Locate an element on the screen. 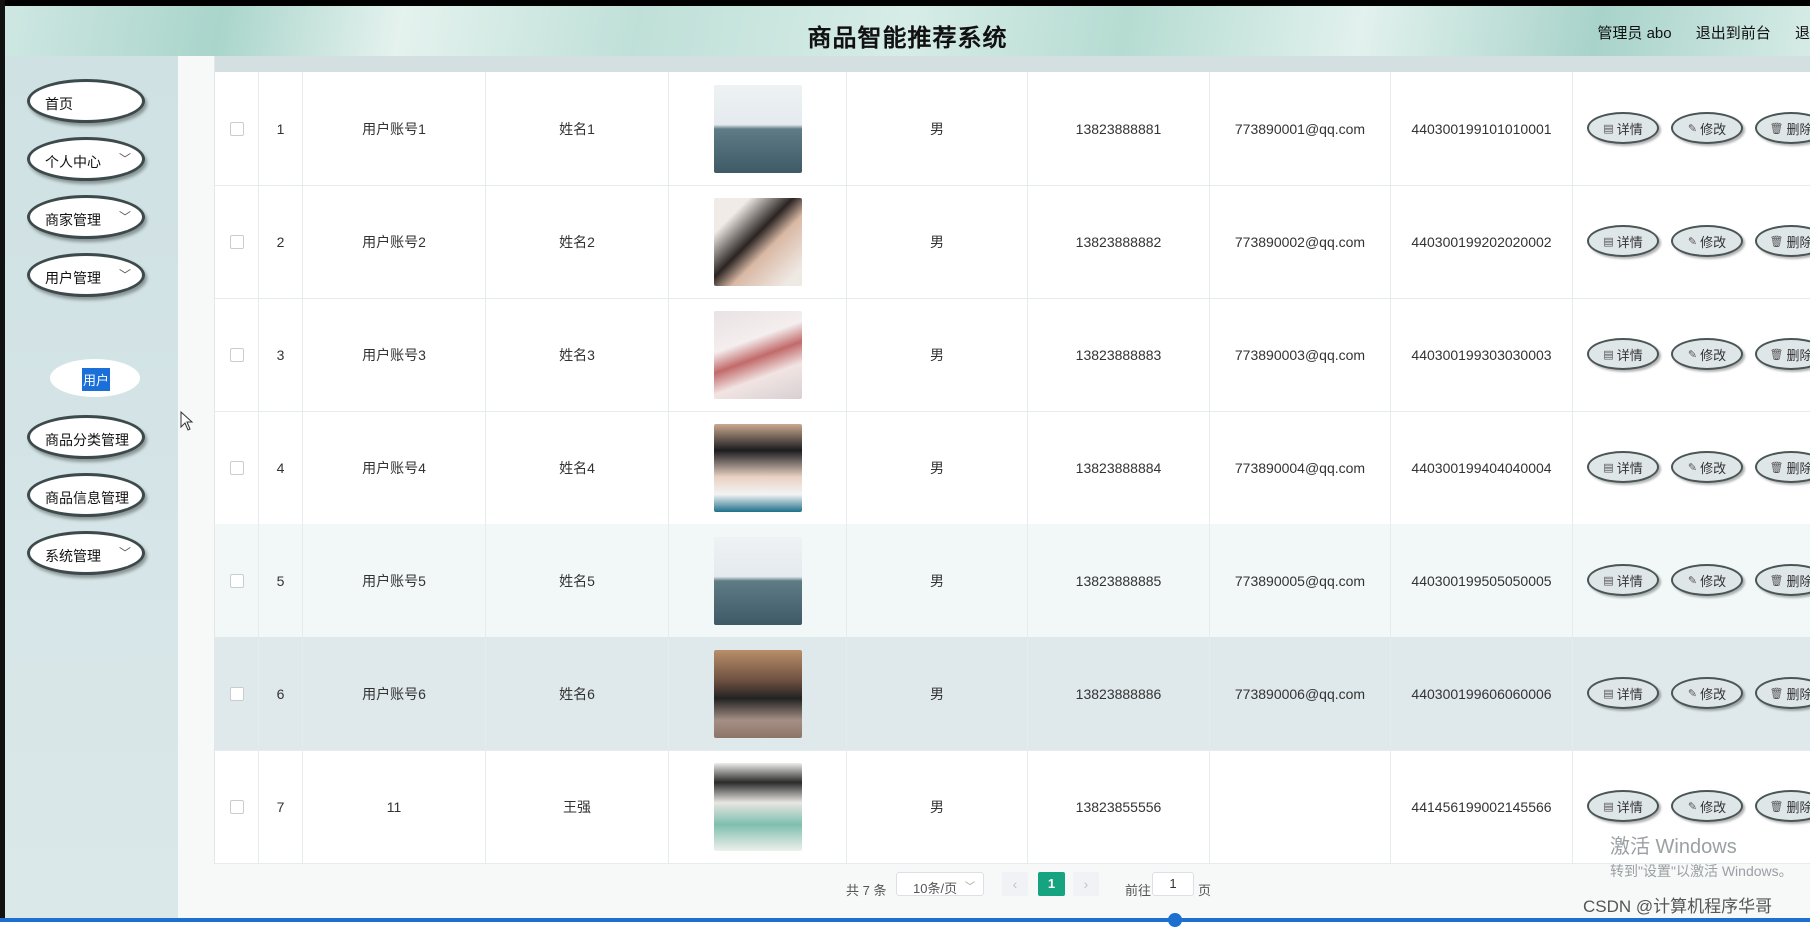  cell-account: 用户账号6 is located at coordinates (394, 693).